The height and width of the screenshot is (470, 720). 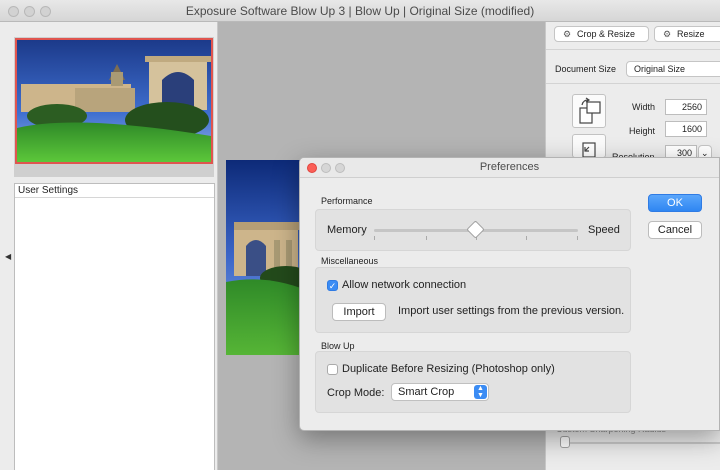 I want to click on document-size-select: Original Size, so click(x=673, y=69).